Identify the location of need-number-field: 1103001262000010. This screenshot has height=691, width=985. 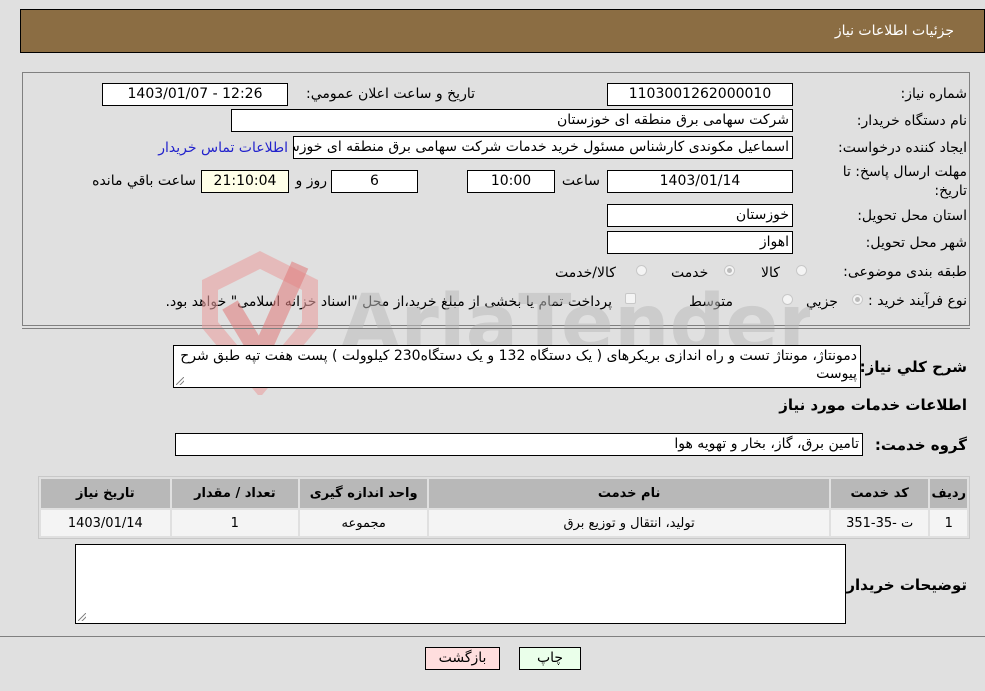
(700, 94).